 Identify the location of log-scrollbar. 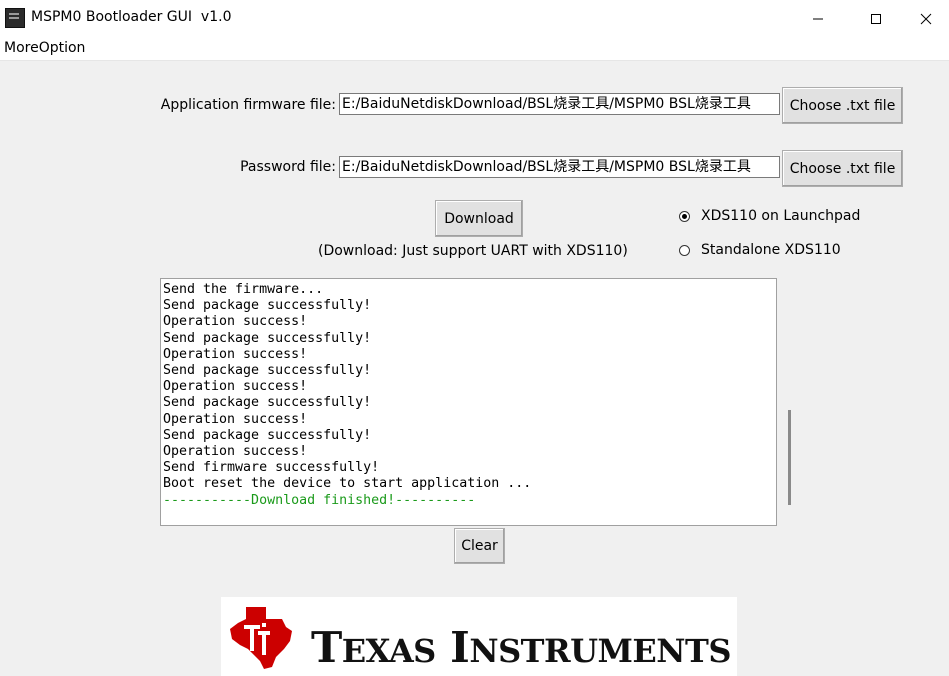
(789, 457).